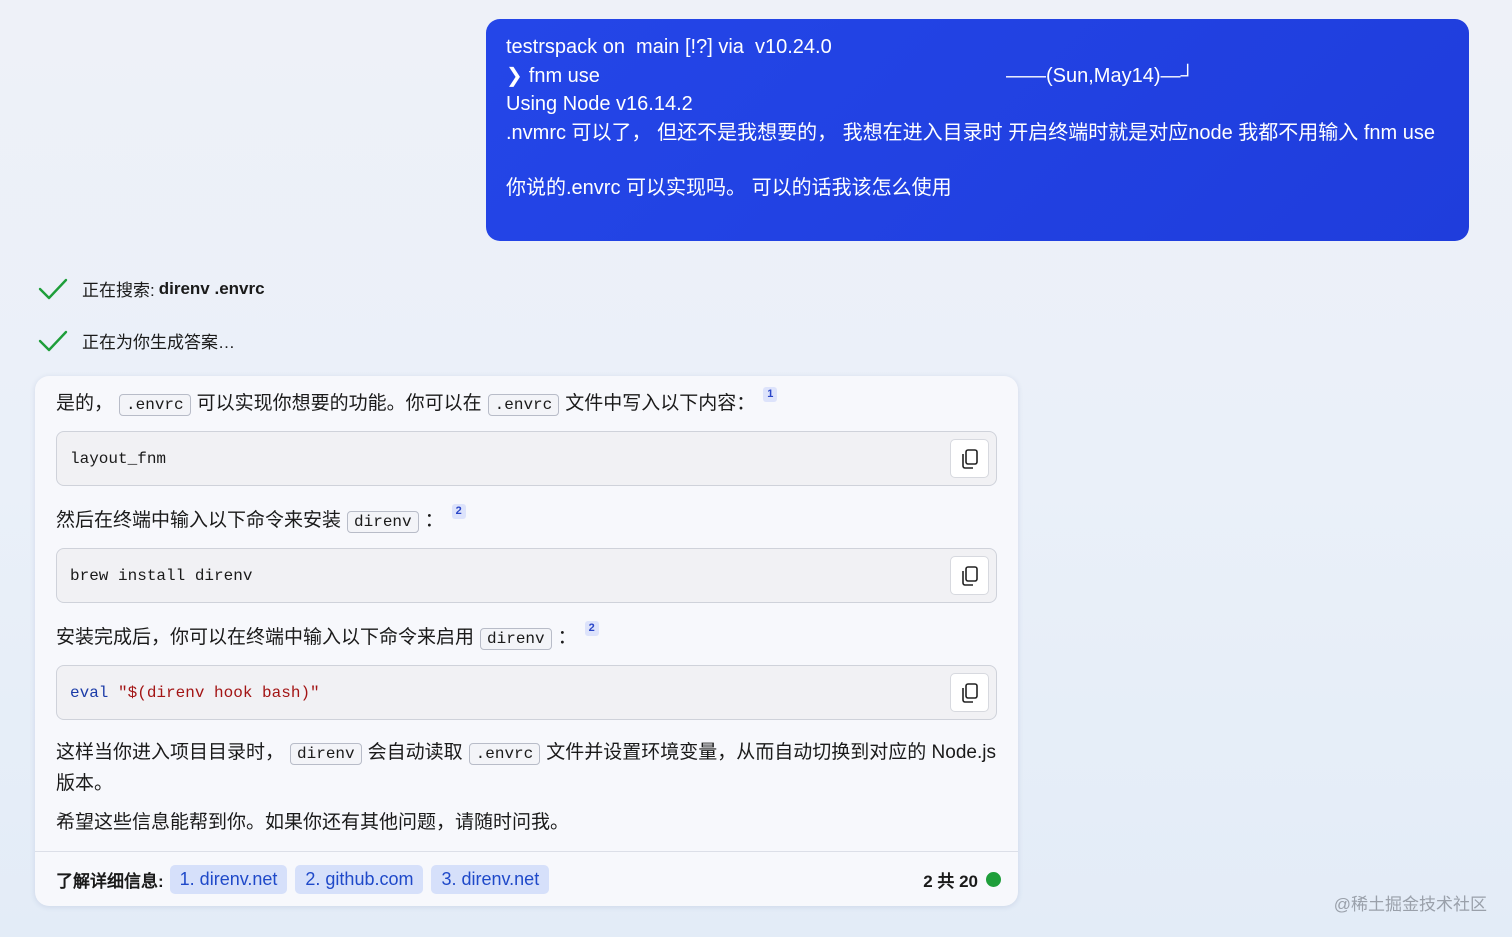 The height and width of the screenshot is (937, 1512). What do you see at coordinates (526, 692) in the screenshot?
I see `code-block: eval "$(direnv hook bash)"` at bounding box center [526, 692].